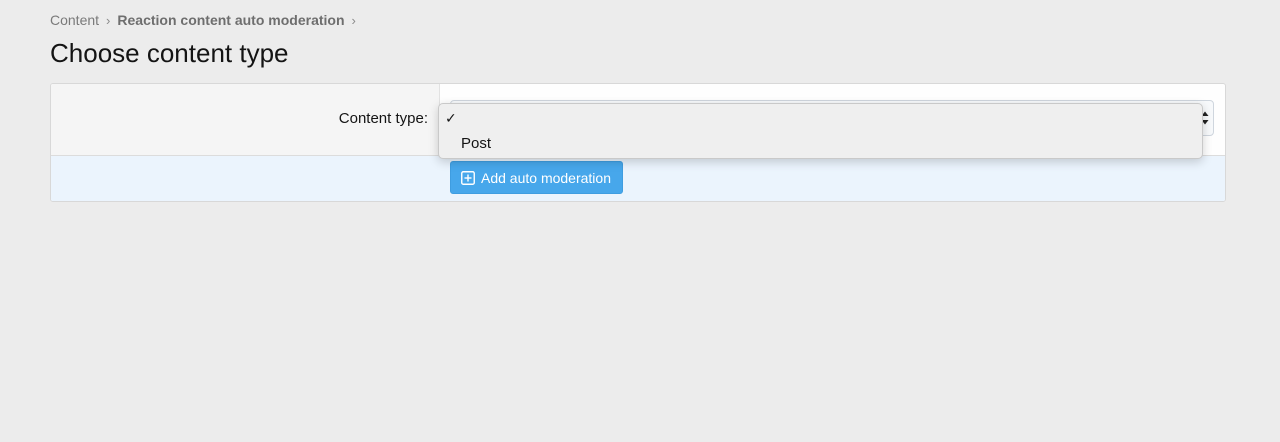 This screenshot has width=1280, height=442. What do you see at coordinates (638, 178) in the screenshot?
I see `form-submit-row: Add auto moderation` at bounding box center [638, 178].